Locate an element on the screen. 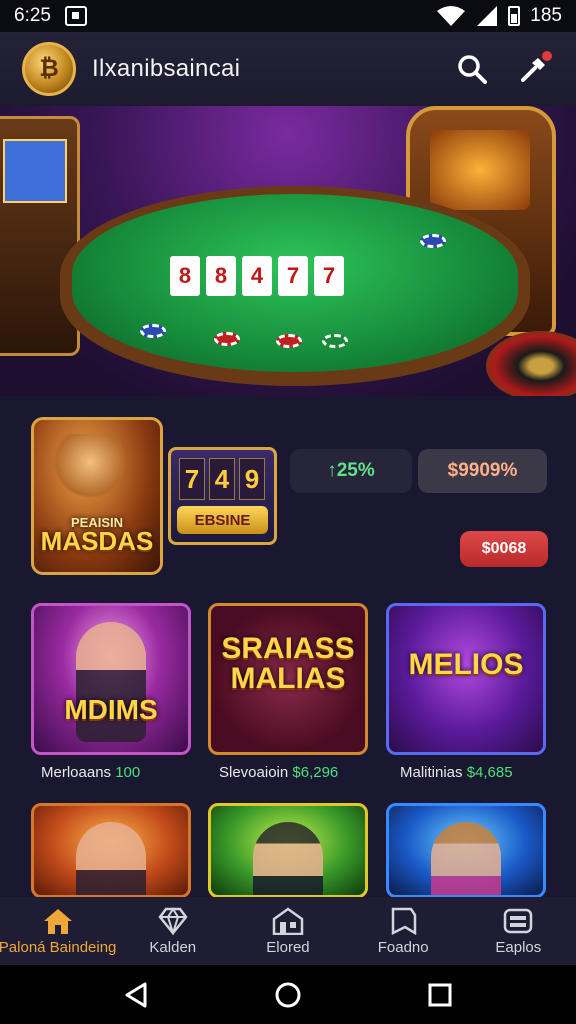  game-caption: Slevoaioin $6,296 is located at coordinates (278, 772).